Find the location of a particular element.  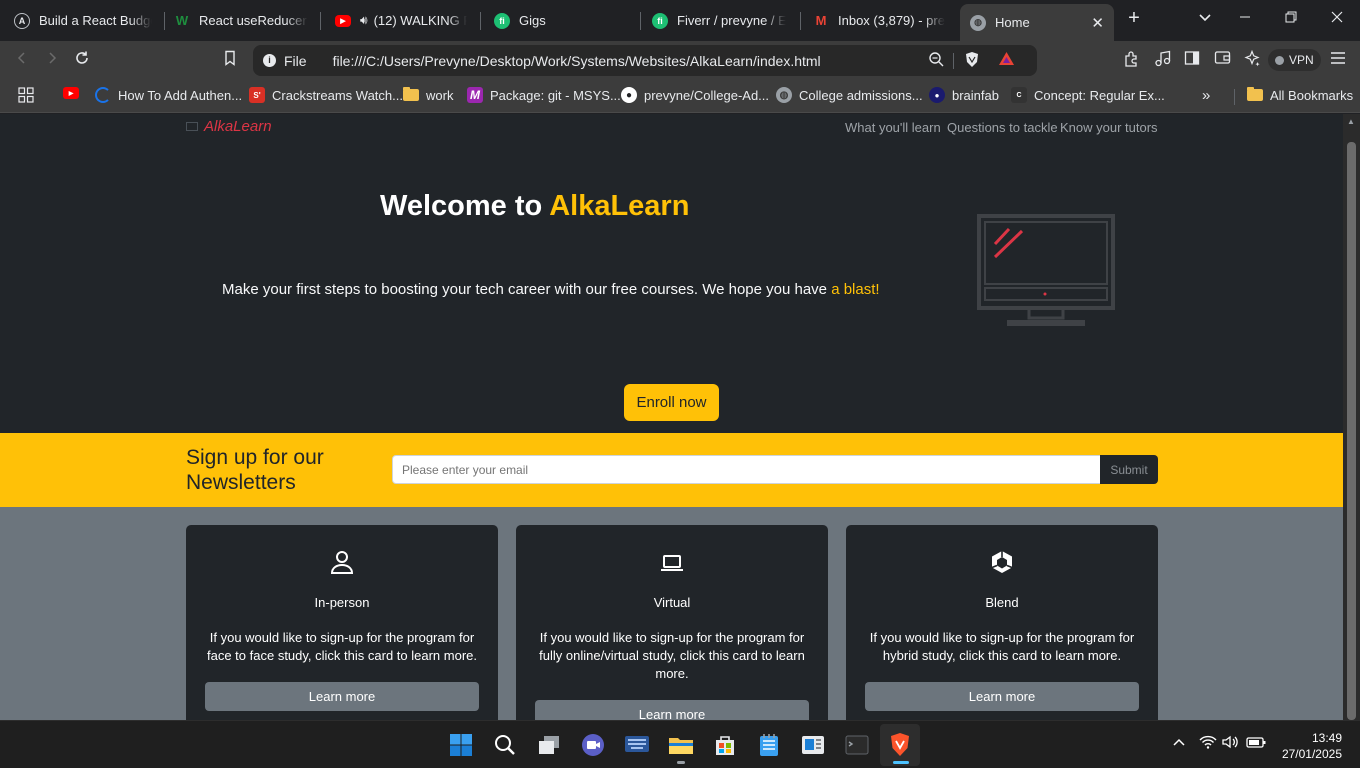

scrollbar-thumb is located at coordinates (1351, 431).